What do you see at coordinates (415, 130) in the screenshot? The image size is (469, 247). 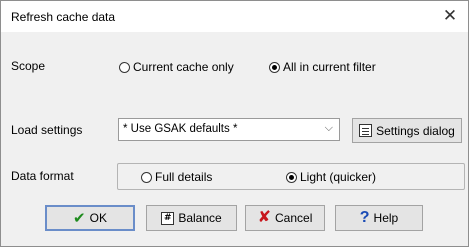 I see `settings-dialog-label: Settings dialog` at bounding box center [415, 130].